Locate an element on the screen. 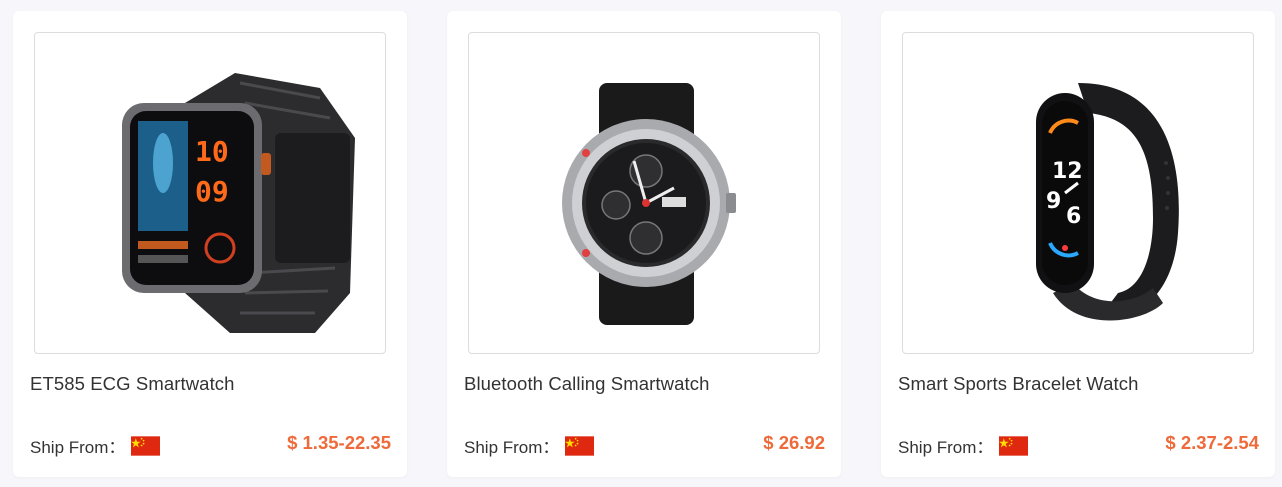  et585-ecg-smartwatch-image: 10 09 is located at coordinates (238, 203).